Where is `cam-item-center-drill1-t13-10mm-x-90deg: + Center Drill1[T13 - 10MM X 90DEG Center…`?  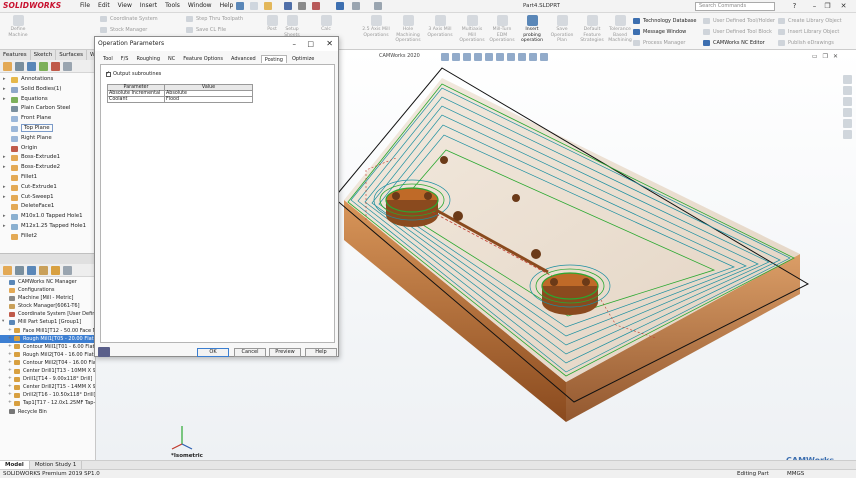 cam-item-center-drill1-t13-10mm-x-90deg: + Center Drill1[T13 - 10MM X 90DEG Center… is located at coordinates (47, 371).